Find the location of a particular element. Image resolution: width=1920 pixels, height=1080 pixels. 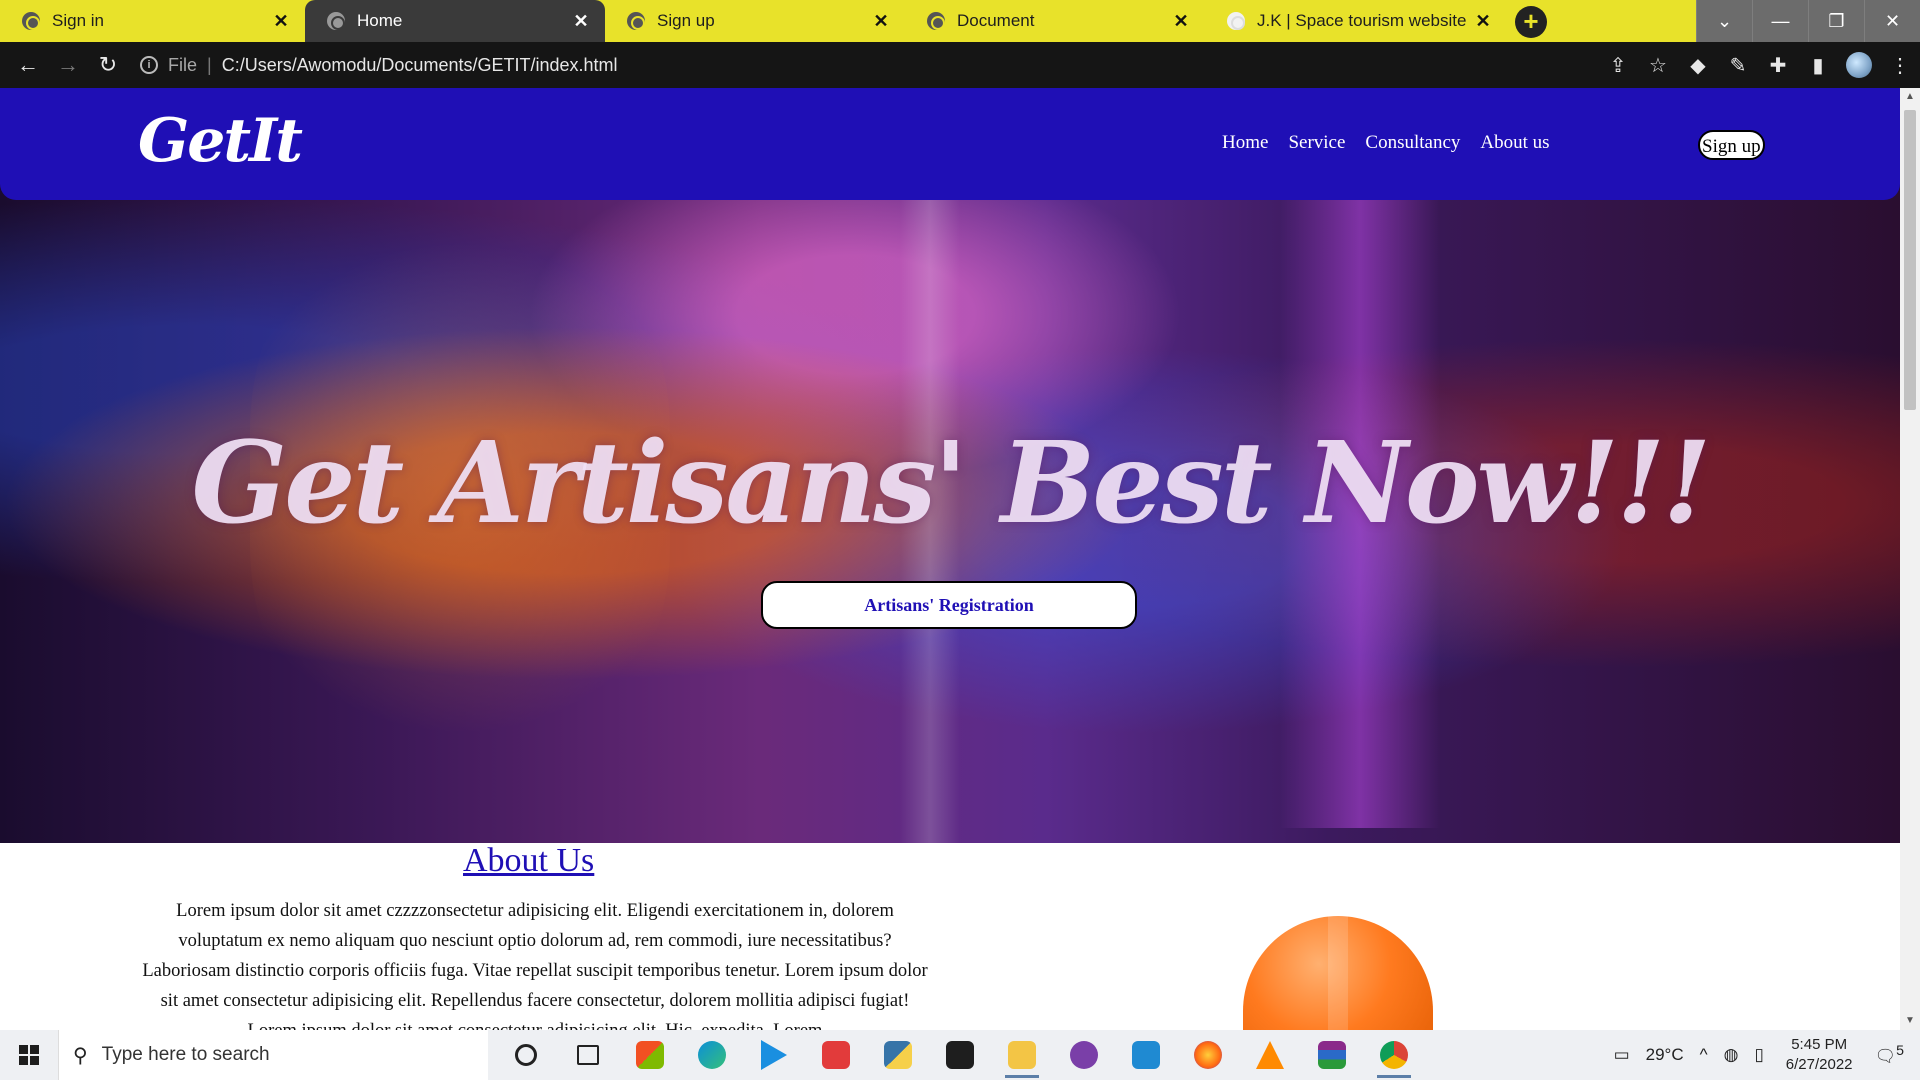

search-icon: ⚲ is located at coordinates (80, 1055).